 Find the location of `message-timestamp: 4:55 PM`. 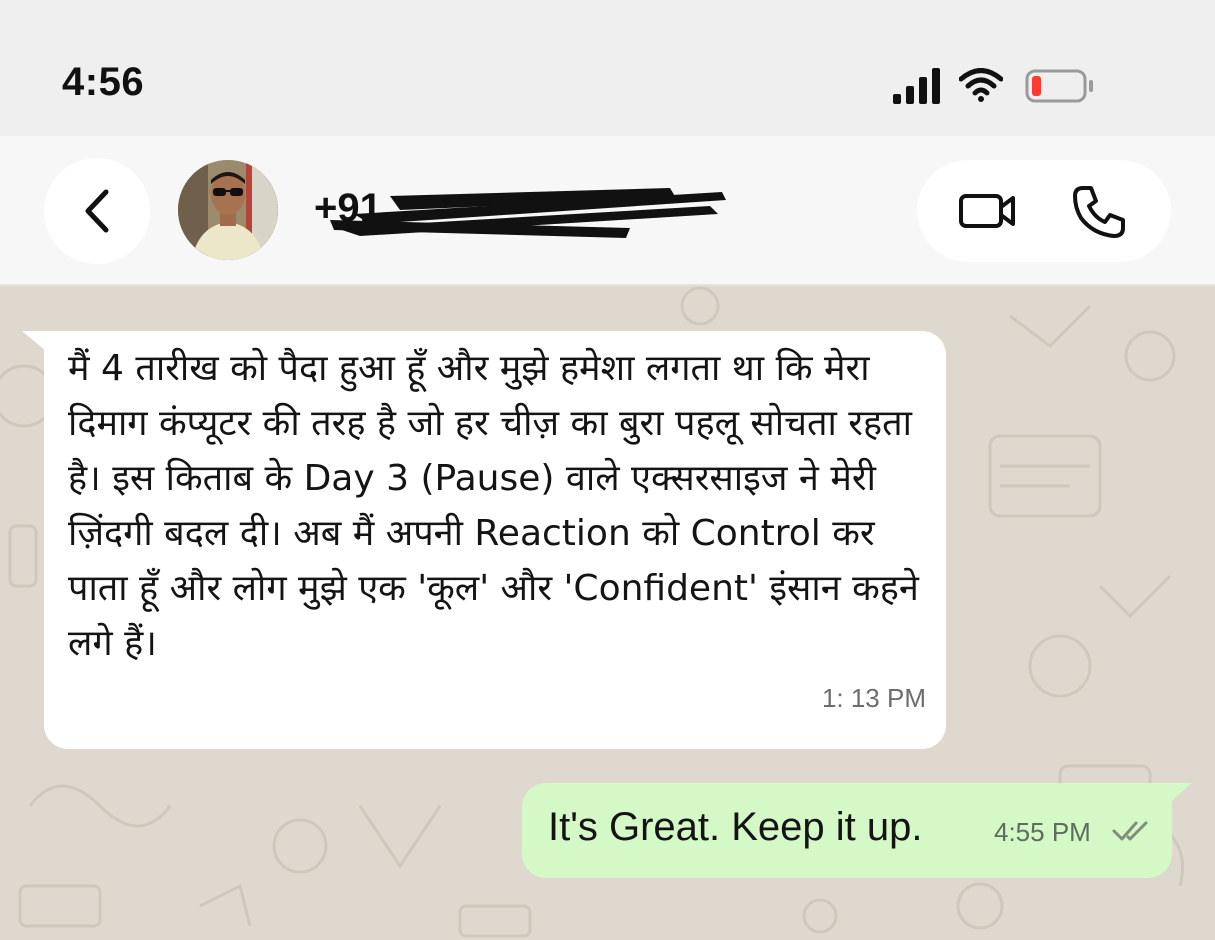

message-timestamp: 4:55 PM is located at coordinates (1042, 832).